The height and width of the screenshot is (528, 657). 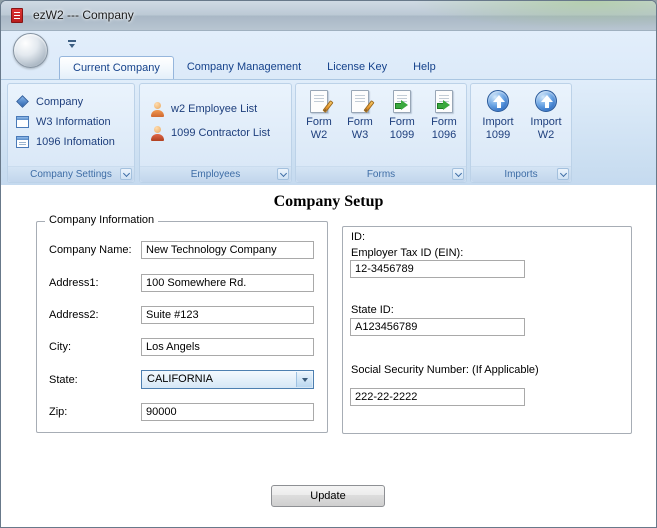 What do you see at coordinates (227, 379) in the screenshot?
I see `state-select: CALIFORNIA` at bounding box center [227, 379].